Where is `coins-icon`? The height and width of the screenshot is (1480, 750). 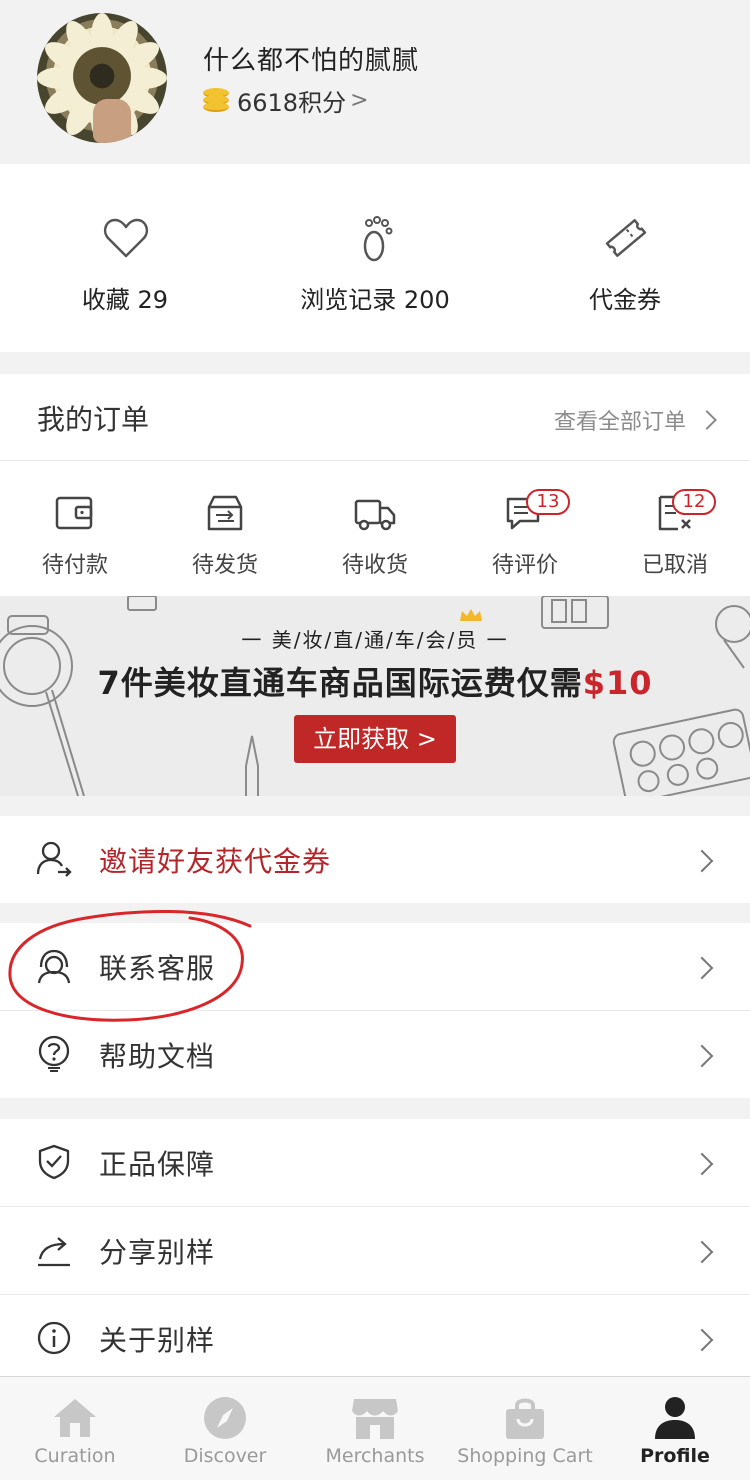
coins-icon is located at coordinates (216, 100).